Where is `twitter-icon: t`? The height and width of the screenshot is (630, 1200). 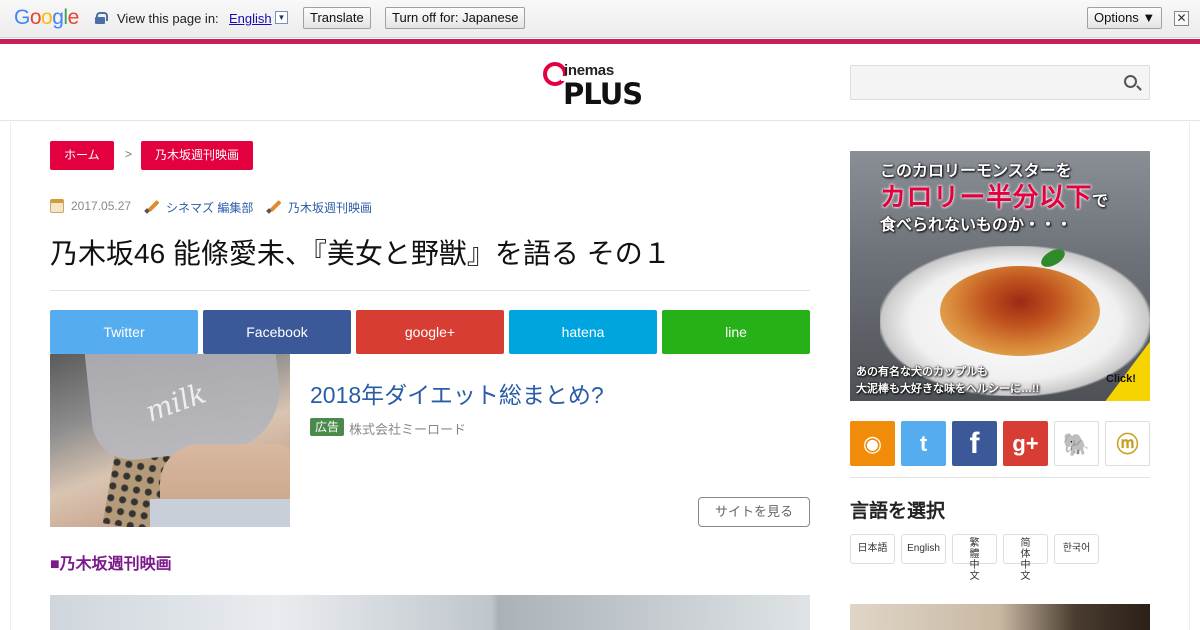 twitter-icon: t is located at coordinates (923, 443).